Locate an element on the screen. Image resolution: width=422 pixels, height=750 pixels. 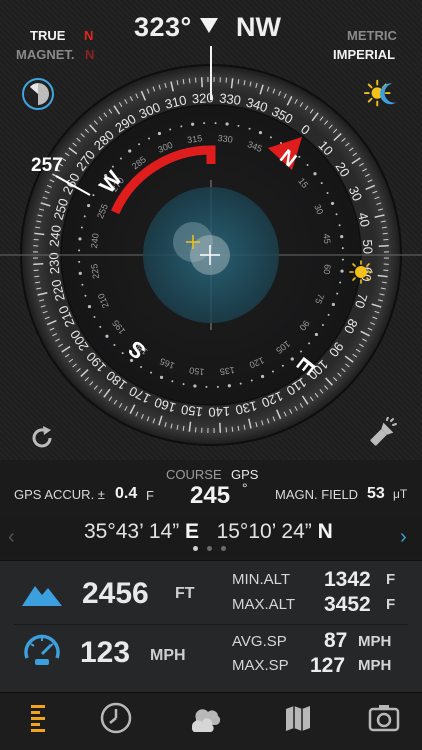
tab-compass is located at coordinates (40, 718).